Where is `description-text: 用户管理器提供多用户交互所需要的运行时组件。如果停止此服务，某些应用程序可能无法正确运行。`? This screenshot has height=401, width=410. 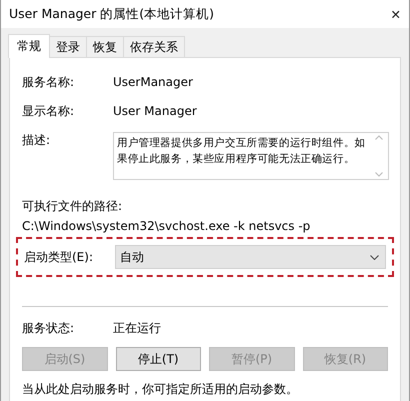 description-text: 用户管理器提供多用户交互所需要的运行时组件。如果停止此服务，某些应用程序可能无法正确运行。 is located at coordinates (241, 151).